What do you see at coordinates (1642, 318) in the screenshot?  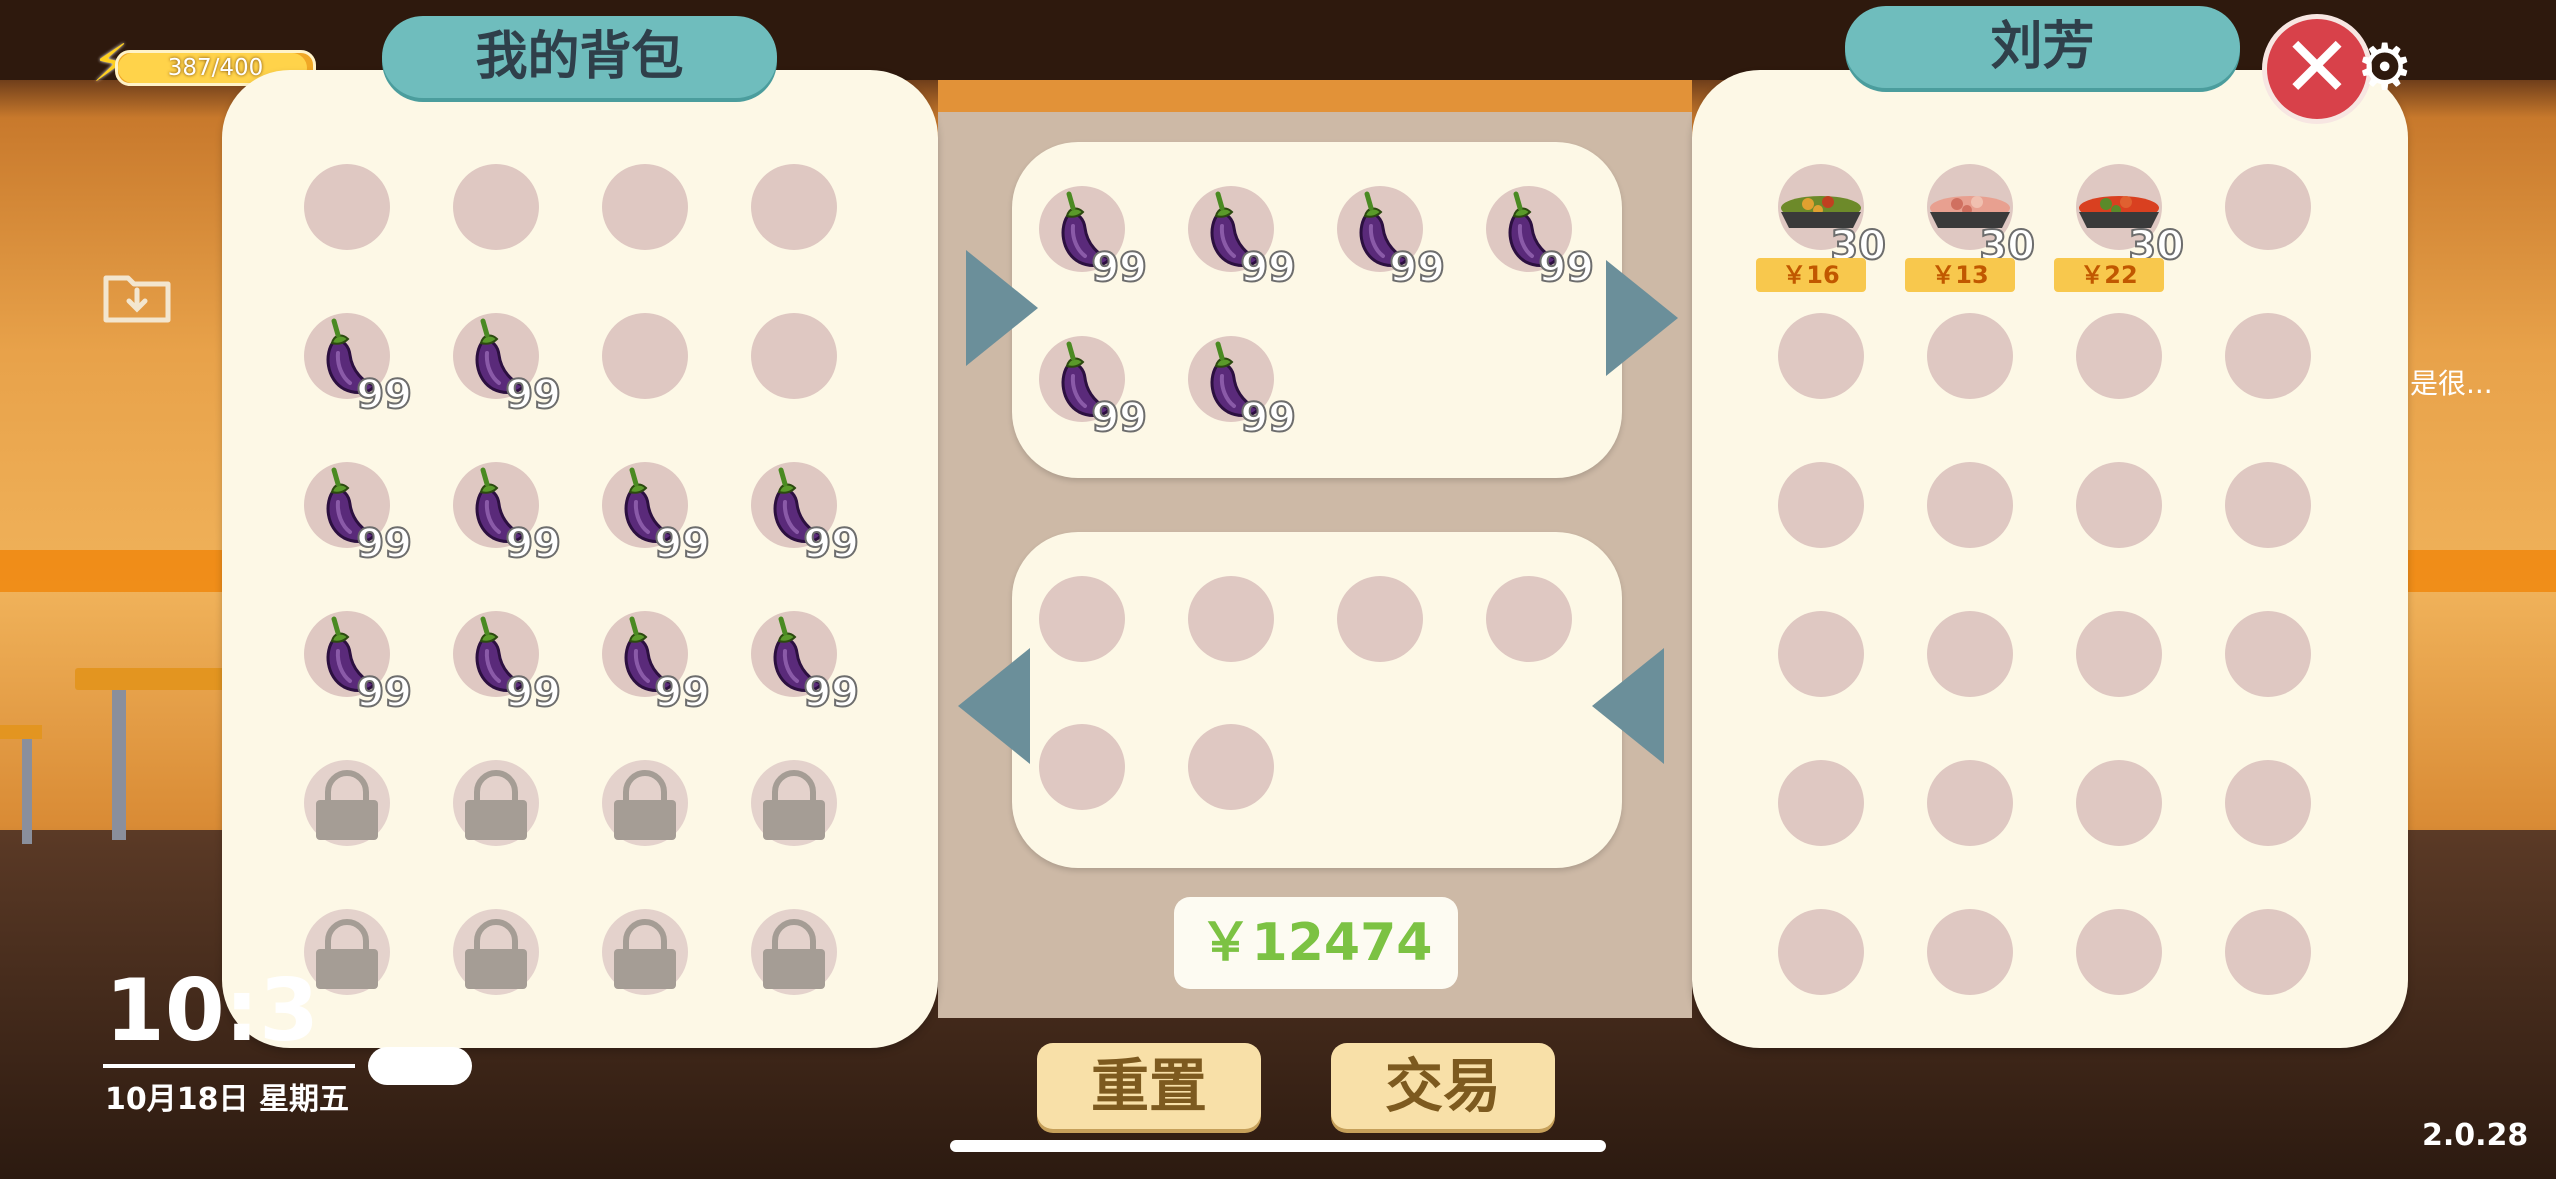 I see `arrow-right-icon` at bounding box center [1642, 318].